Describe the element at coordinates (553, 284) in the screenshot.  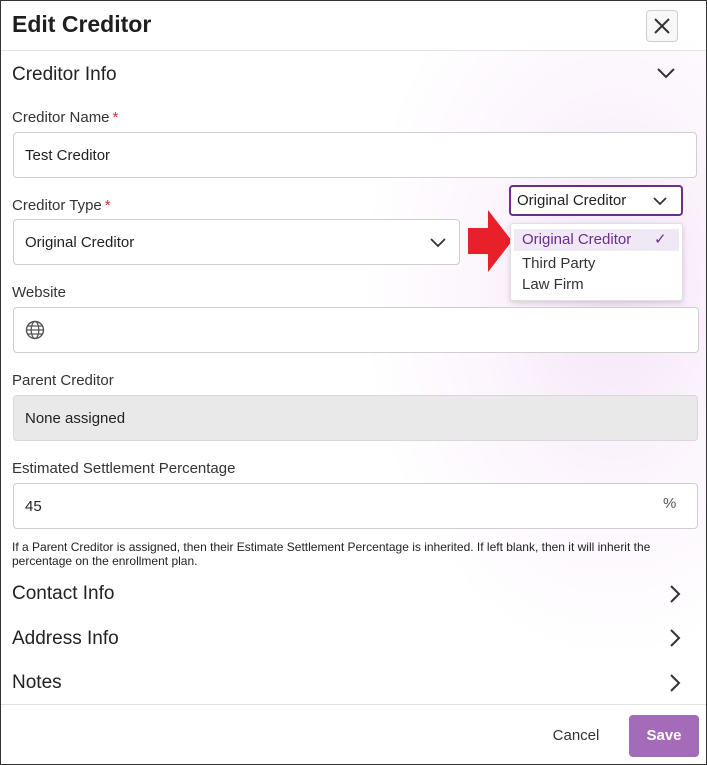
I see `option-label: Law Firm` at that location.